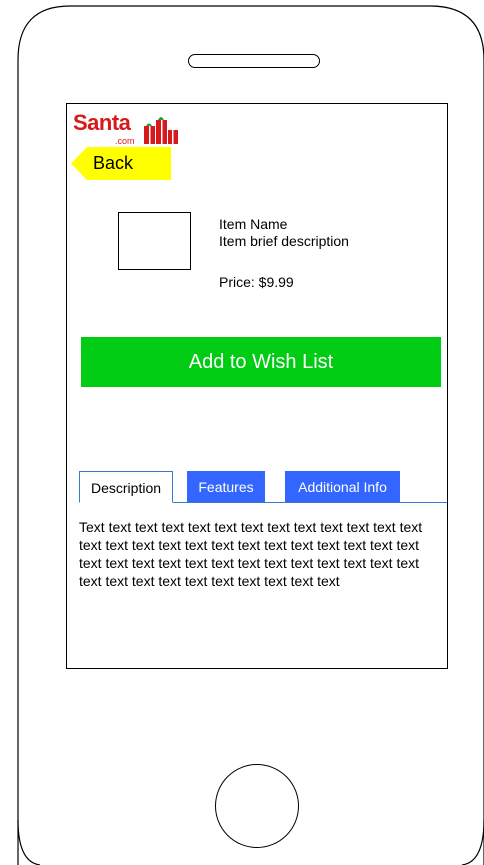 The height and width of the screenshot is (865, 484). Describe the element at coordinates (256, 282) in the screenshot. I see `item-price: Price: $9.99` at that location.